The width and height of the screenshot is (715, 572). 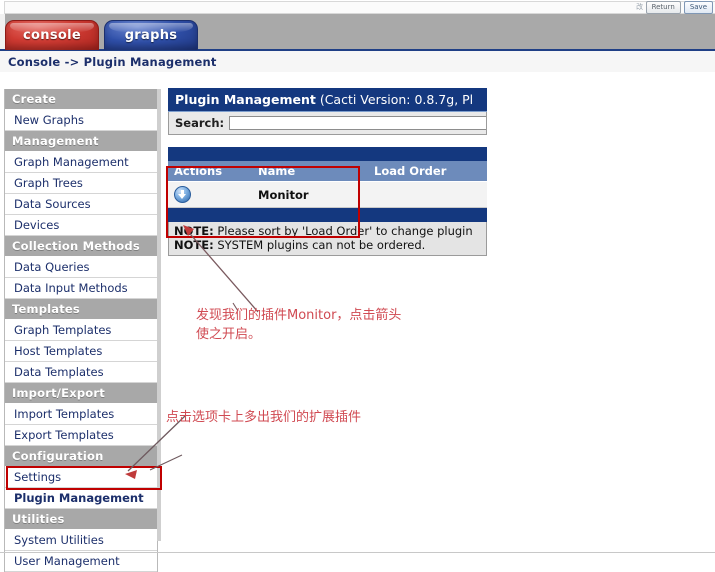 What do you see at coordinates (81, 204) in the screenshot?
I see `sidebar-item-data-sources: Data Sources` at bounding box center [81, 204].